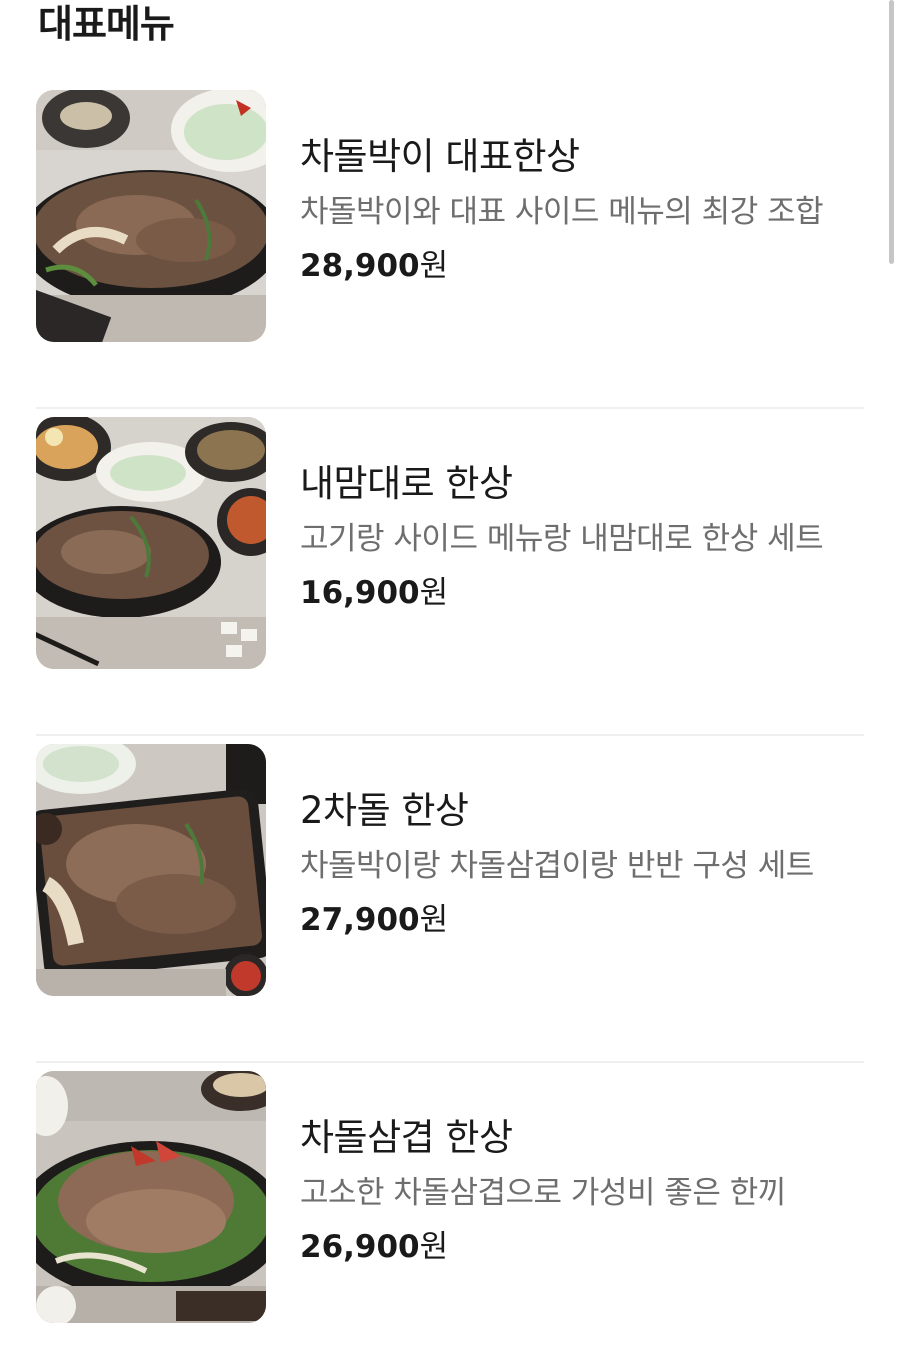  What do you see at coordinates (406, 483) in the screenshot?
I see `menu-item-name: 내맘대로 한상` at bounding box center [406, 483].